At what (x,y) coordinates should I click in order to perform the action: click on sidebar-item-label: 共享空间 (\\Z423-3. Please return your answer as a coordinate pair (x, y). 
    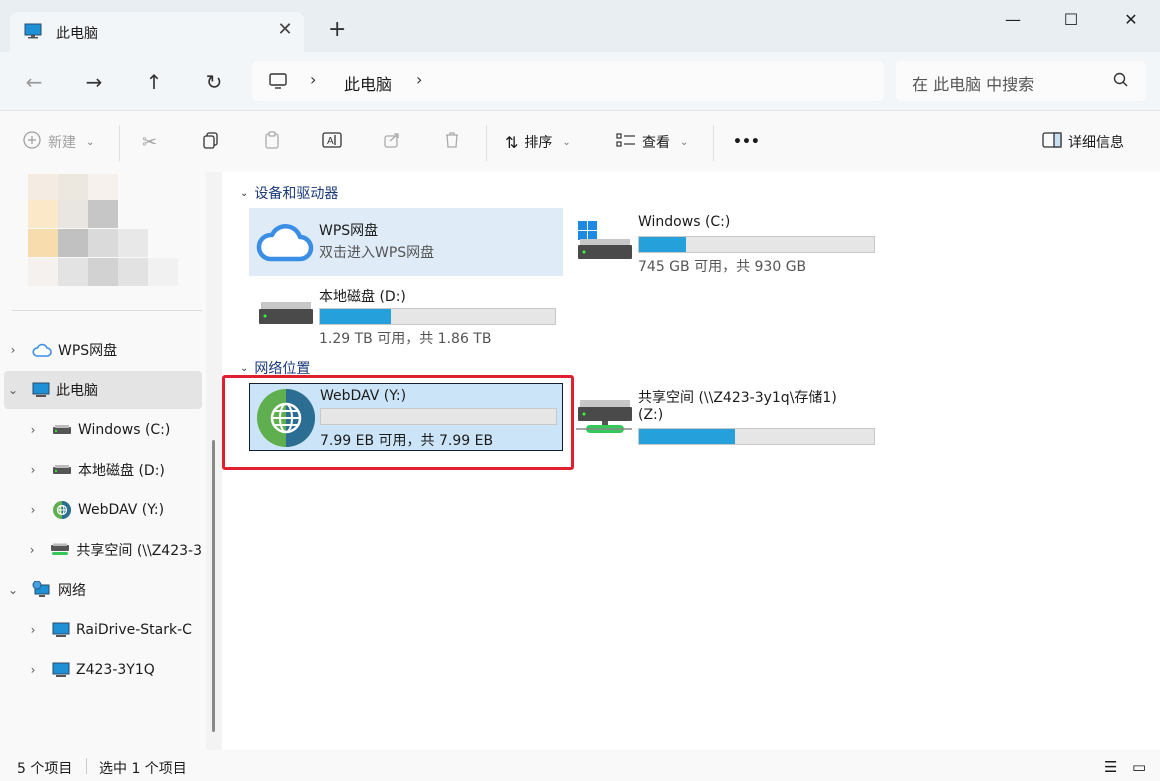
    Looking at the image, I should click on (139, 551).